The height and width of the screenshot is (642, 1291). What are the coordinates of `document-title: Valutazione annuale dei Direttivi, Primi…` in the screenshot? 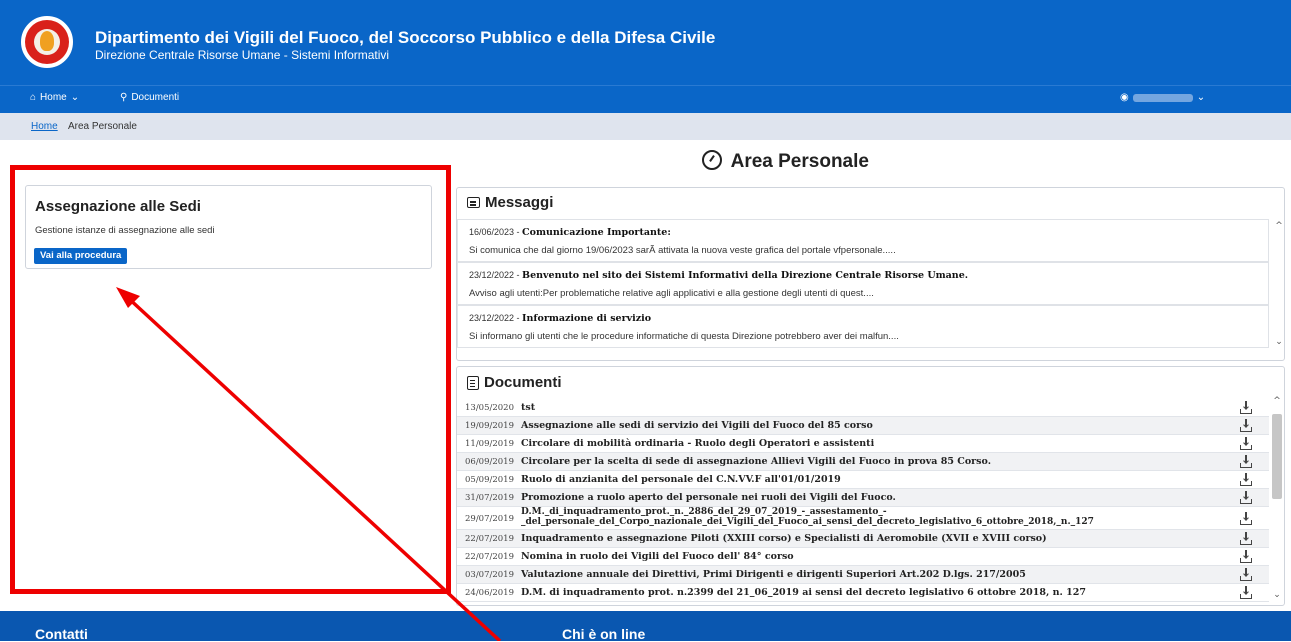 It's located at (773, 574).